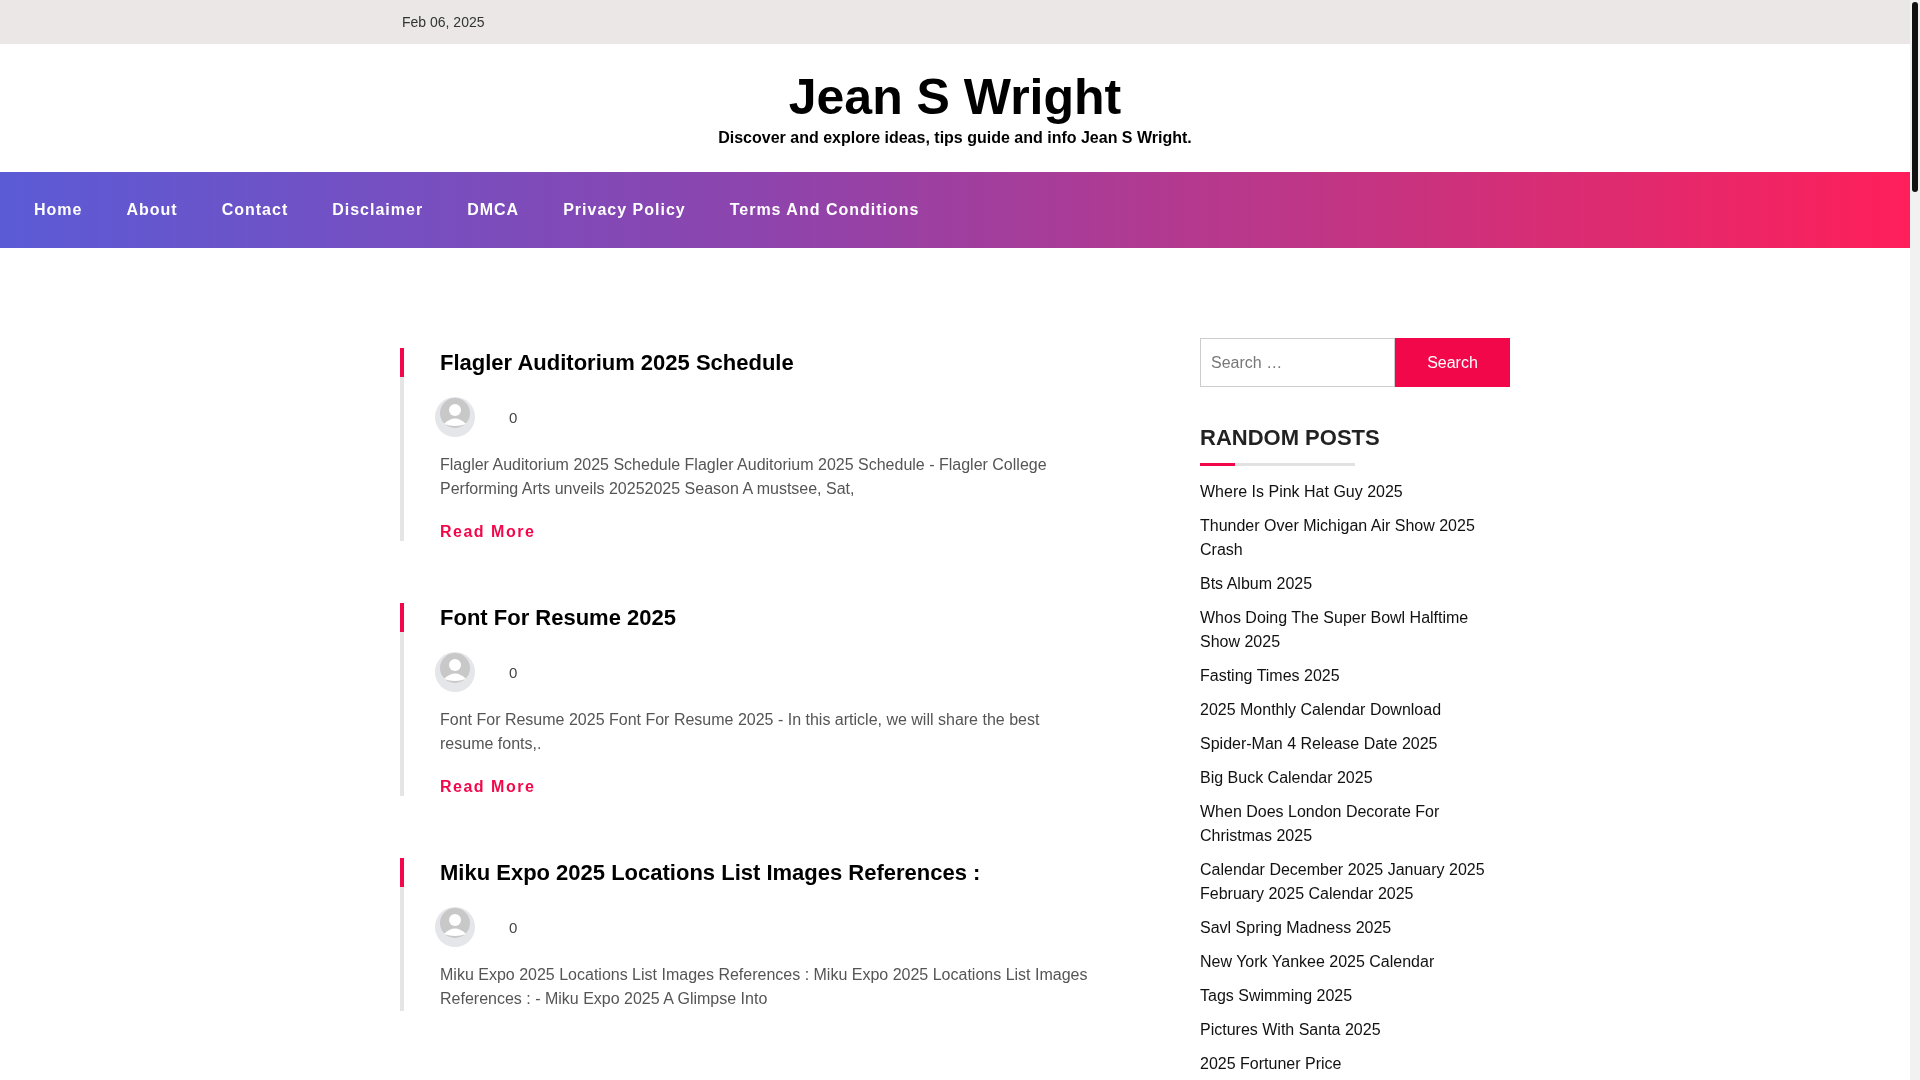 The image size is (1920, 1080). What do you see at coordinates (955, 97) in the screenshot?
I see `site-title: Jean S Wright` at bounding box center [955, 97].